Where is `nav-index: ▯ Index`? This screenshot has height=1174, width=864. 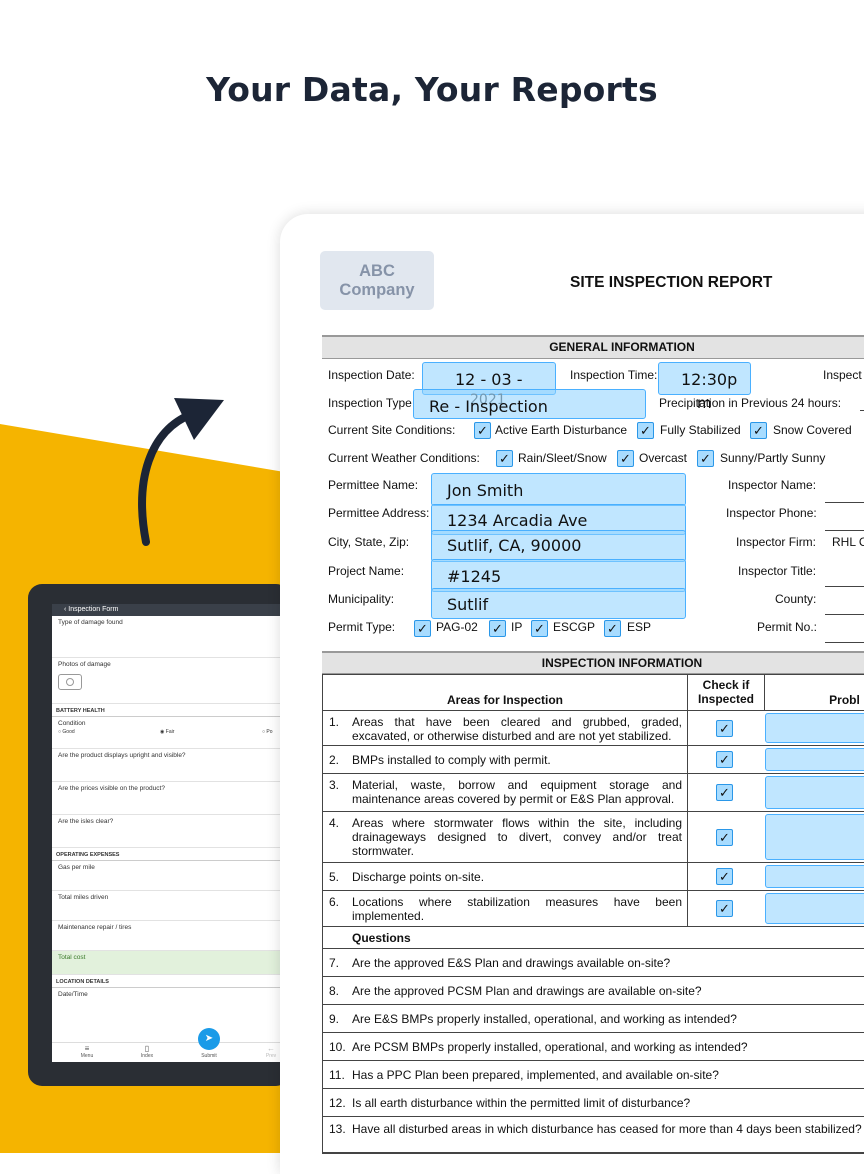
nav-index: ▯ Index is located at coordinates (147, 1051).